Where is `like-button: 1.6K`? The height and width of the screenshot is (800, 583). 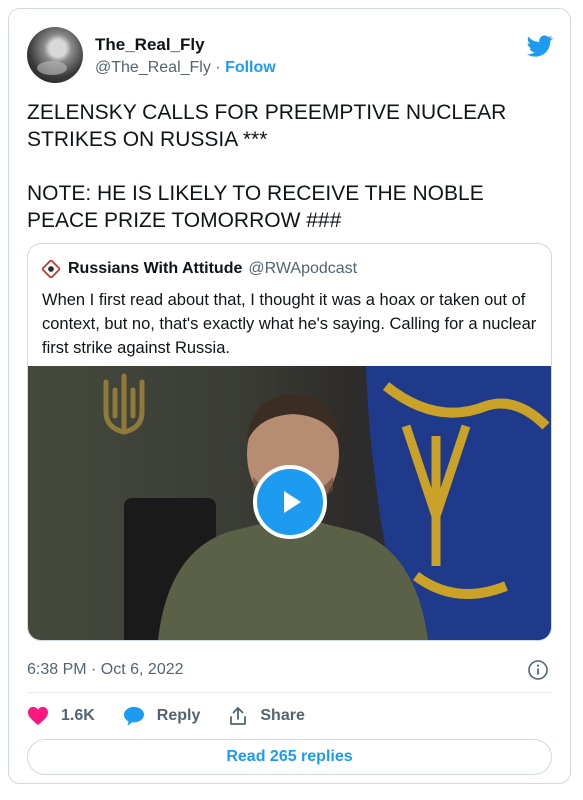
like-button: 1.6K is located at coordinates (61, 716).